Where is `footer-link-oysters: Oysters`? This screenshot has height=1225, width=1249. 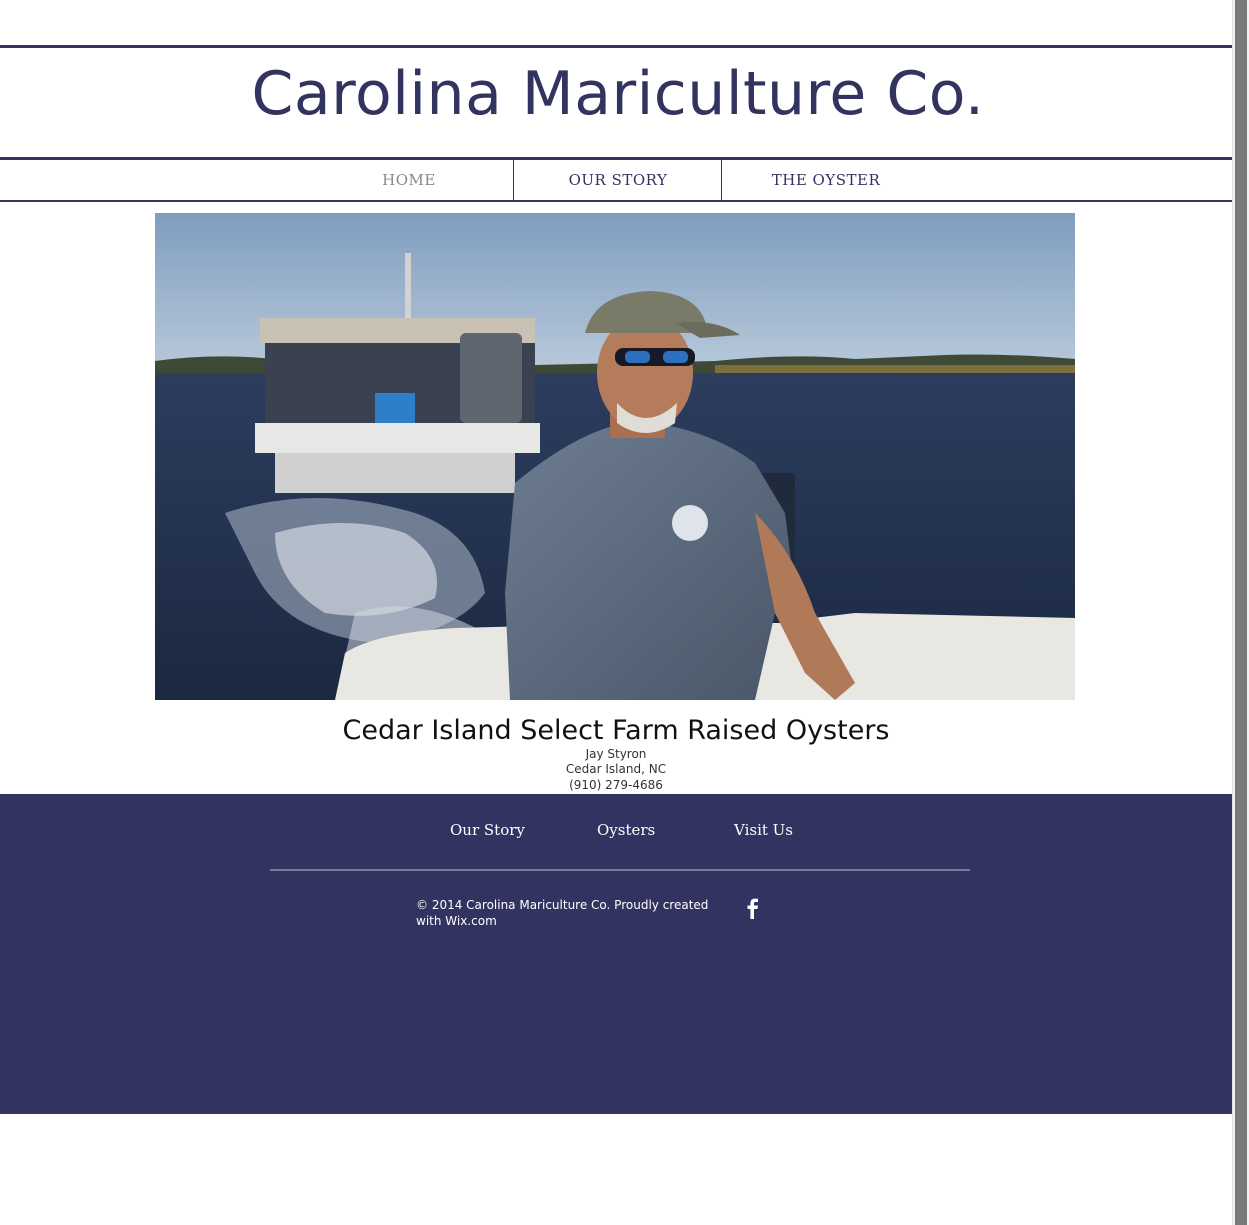 footer-link-oysters: Oysters is located at coordinates (626, 830).